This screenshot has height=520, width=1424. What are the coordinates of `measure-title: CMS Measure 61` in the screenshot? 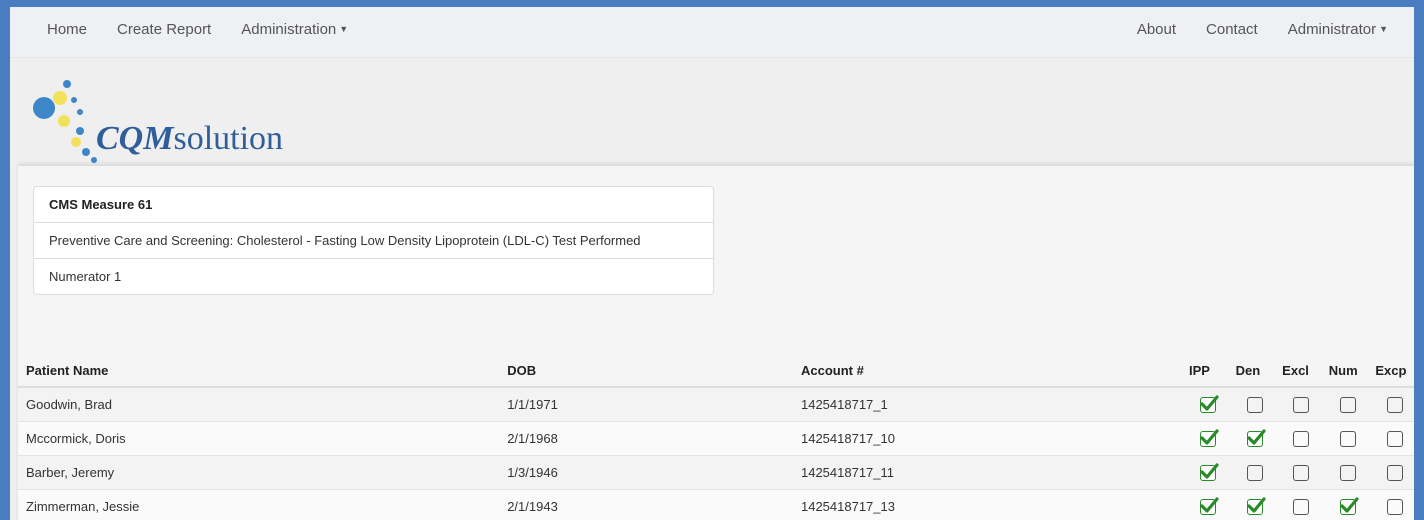 It's located at (373, 205).